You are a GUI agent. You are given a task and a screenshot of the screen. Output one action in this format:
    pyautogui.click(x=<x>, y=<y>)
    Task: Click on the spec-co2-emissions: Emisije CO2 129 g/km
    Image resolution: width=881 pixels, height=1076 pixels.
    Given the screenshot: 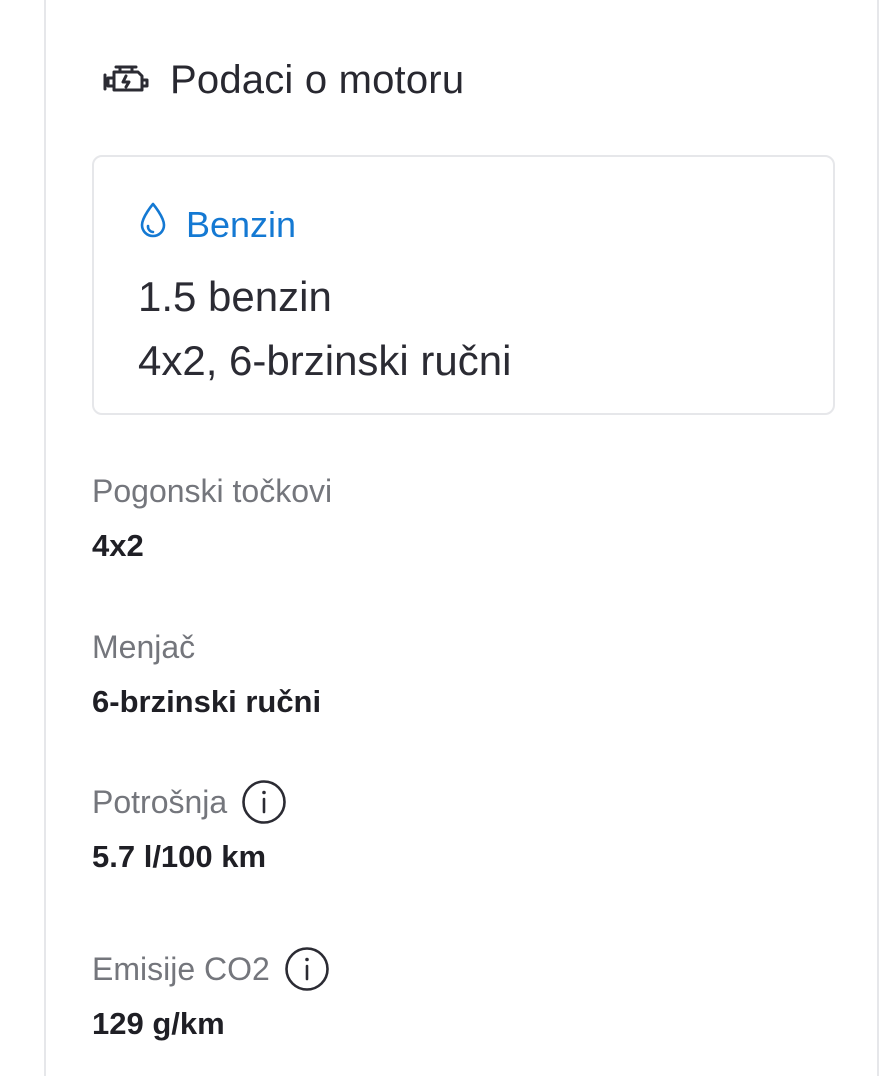 What is the action you would take?
    pyautogui.click(x=211, y=993)
    